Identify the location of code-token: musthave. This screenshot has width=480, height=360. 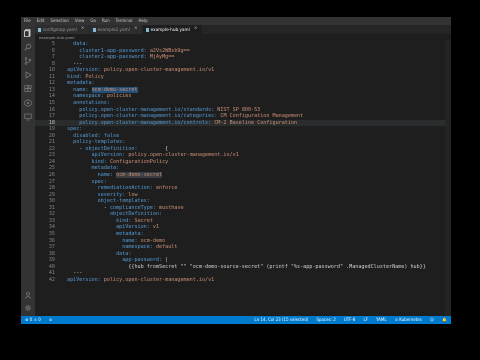
(171, 207).